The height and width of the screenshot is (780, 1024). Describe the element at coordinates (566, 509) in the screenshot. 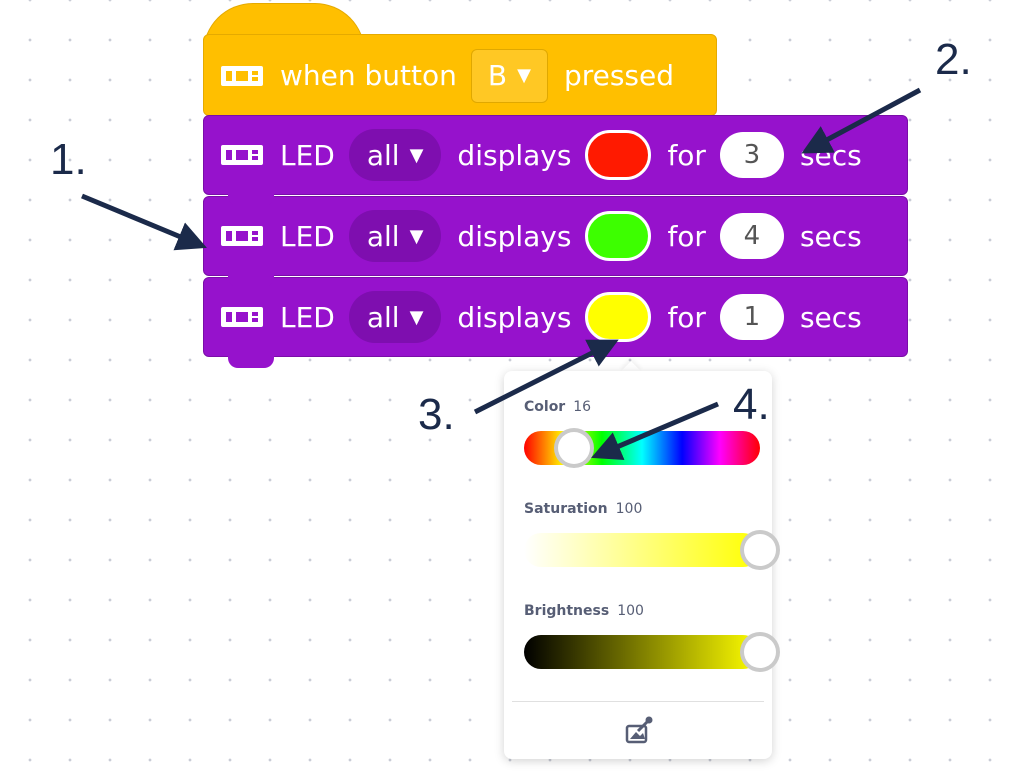

I see `saturation-label: Saturation` at that location.